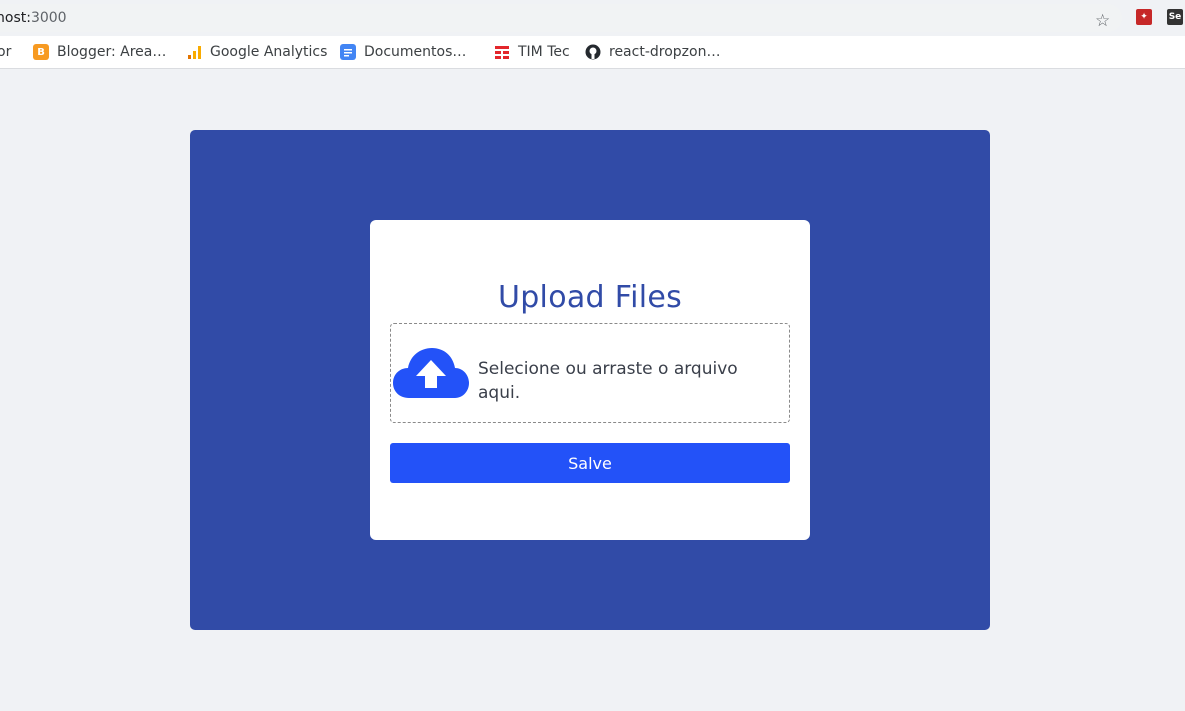 Image resolution: width=1185 pixels, height=711 pixels. What do you see at coordinates (561, 18) in the screenshot?
I see `address-bar: host:3000 ☆` at bounding box center [561, 18].